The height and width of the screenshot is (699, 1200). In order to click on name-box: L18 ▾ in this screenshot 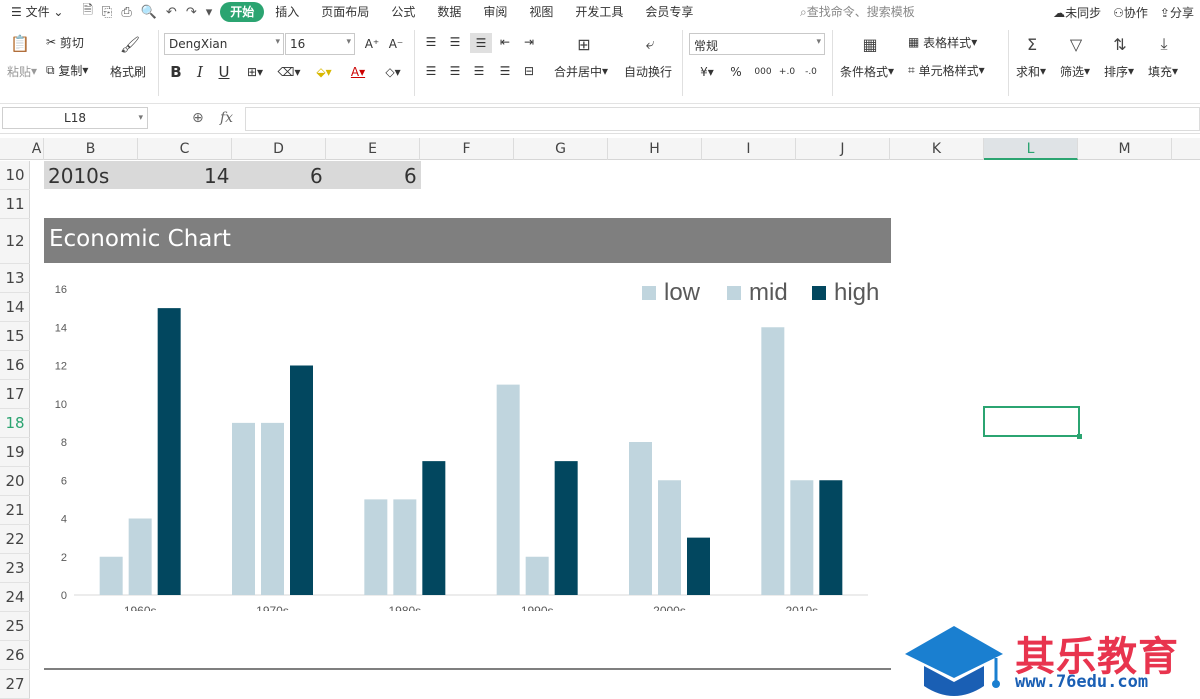, I will do `click(75, 118)`.